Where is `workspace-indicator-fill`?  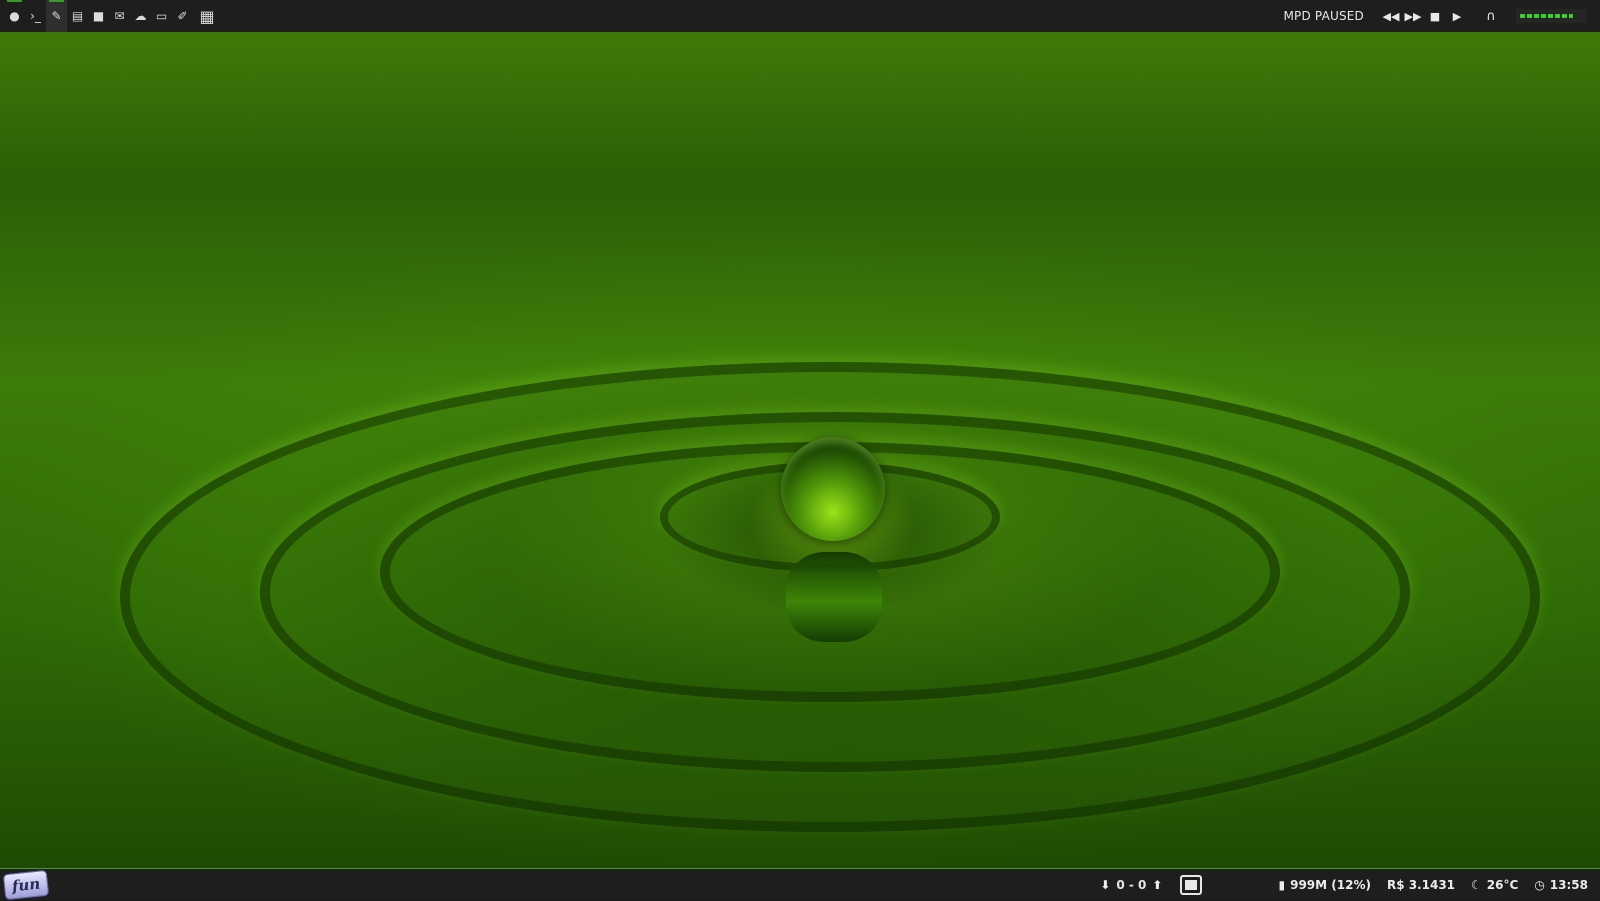 workspace-indicator-fill is located at coordinates (1191, 884).